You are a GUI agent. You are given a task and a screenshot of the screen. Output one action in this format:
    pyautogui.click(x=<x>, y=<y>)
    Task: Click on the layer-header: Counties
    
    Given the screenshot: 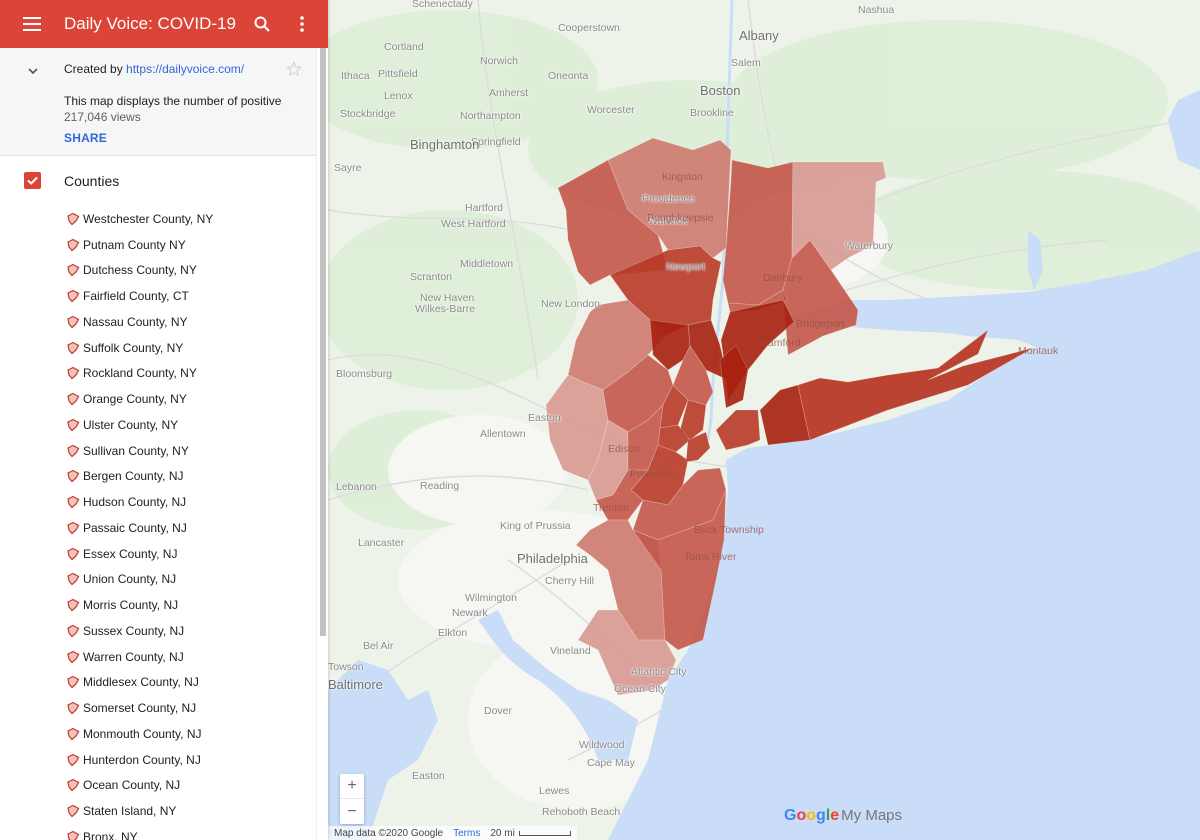 What is the action you would take?
    pyautogui.click(x=158, y=181)
    